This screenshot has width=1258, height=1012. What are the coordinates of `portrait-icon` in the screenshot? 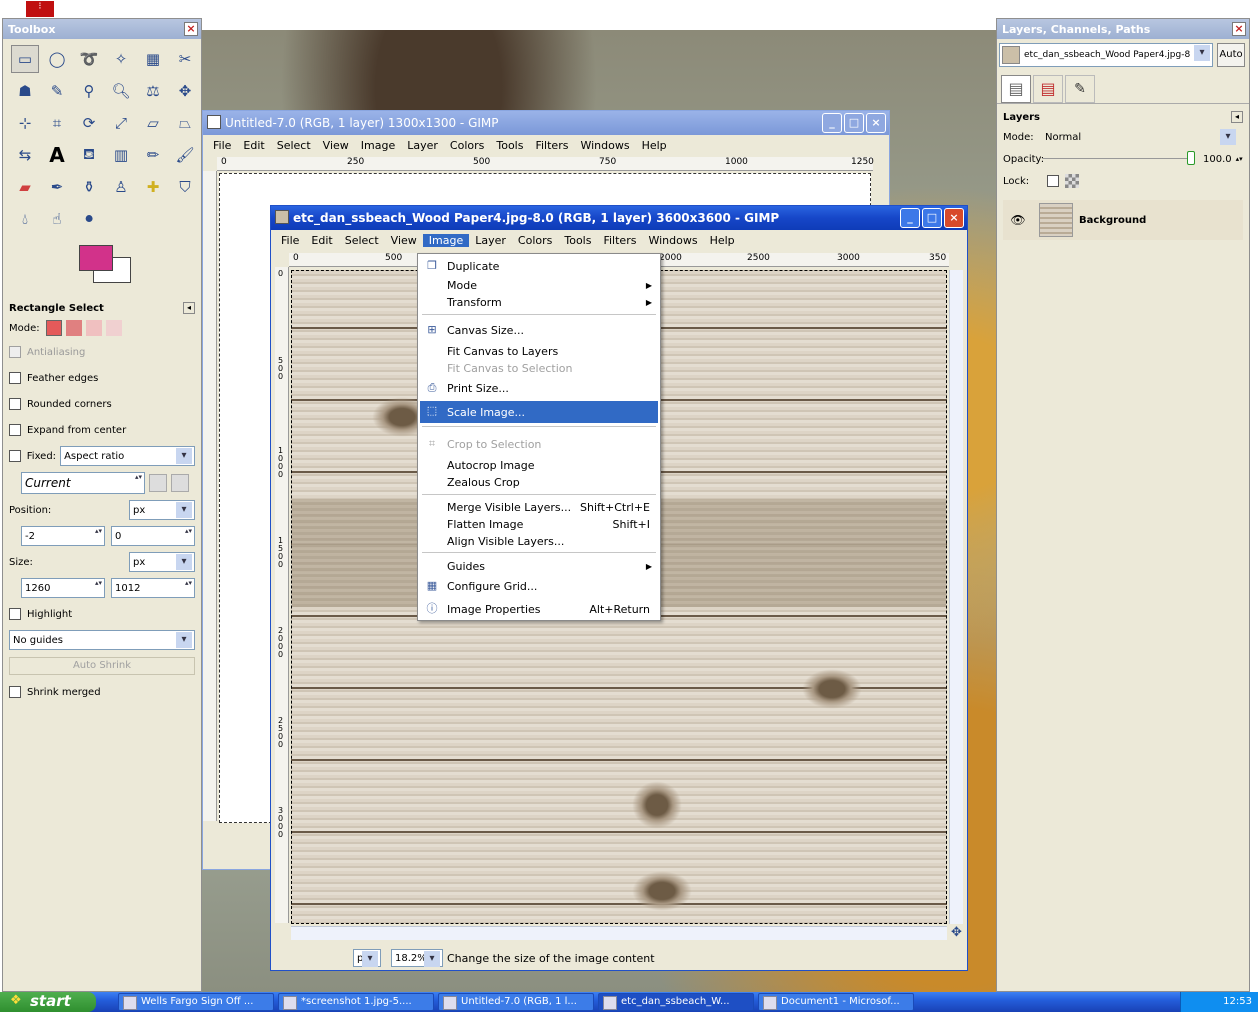 It's located at (158, 483).